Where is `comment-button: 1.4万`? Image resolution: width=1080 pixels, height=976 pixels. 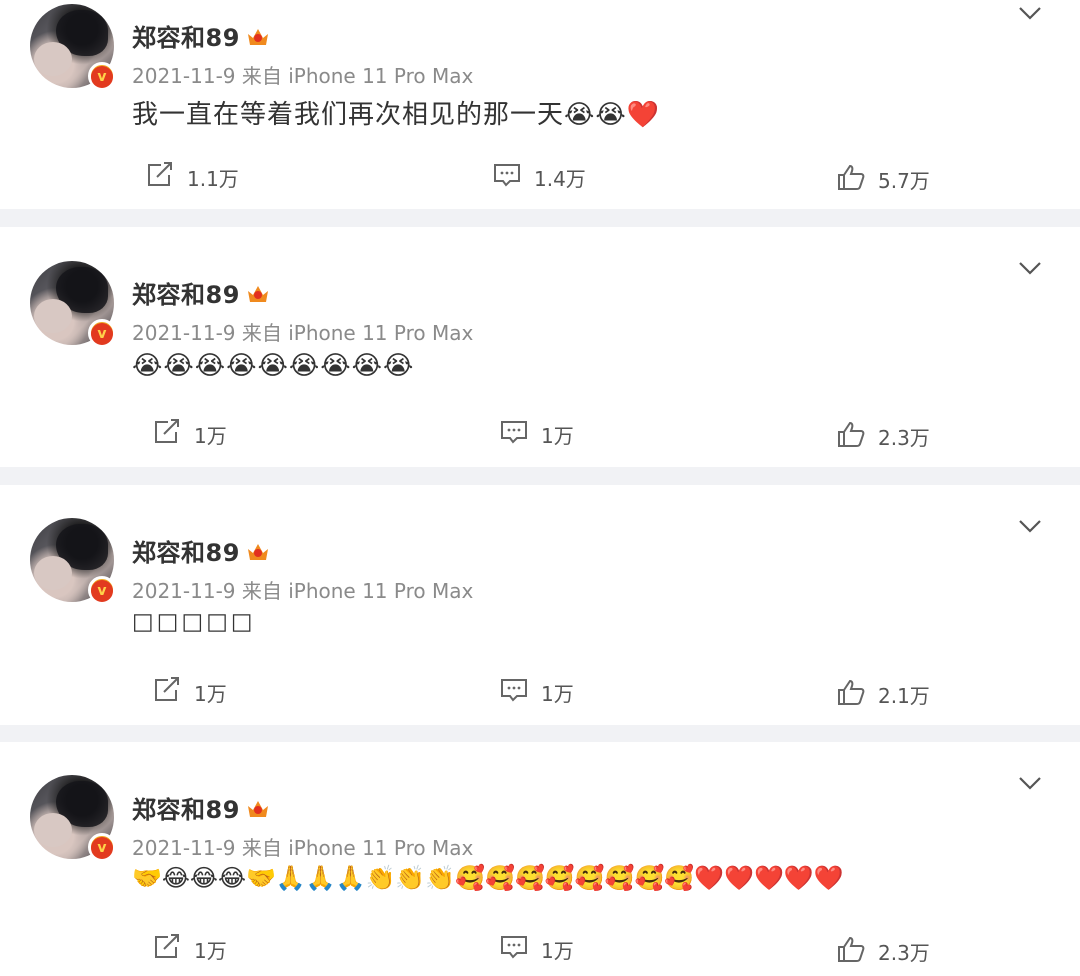 comment-button: 1.4万 is located at coordinates (539, 177).